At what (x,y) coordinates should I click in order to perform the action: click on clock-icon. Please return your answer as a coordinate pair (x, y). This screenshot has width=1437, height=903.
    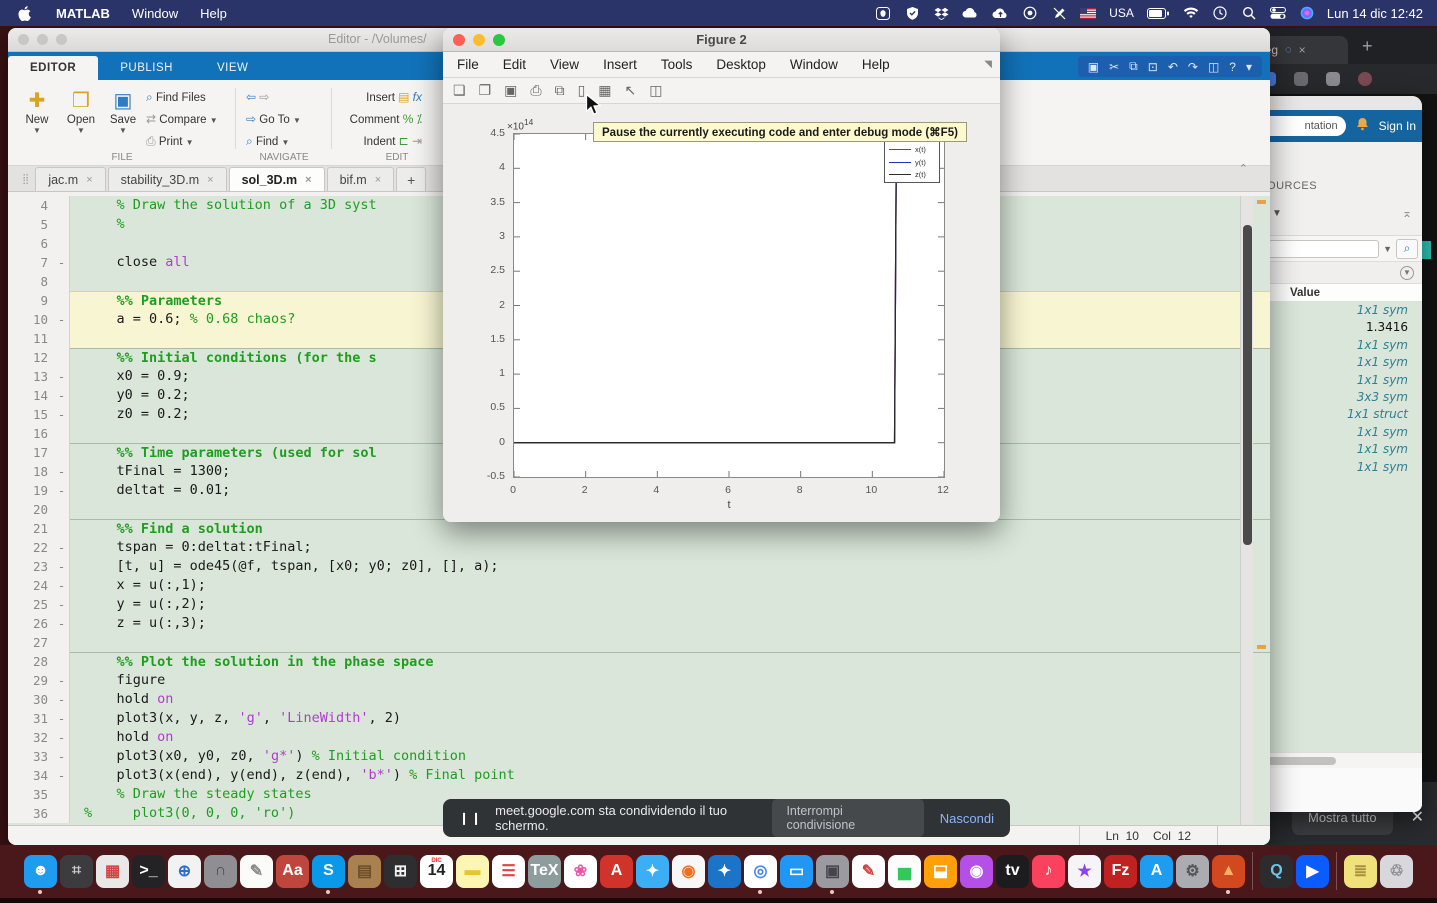
    Looking at the image, I should click on (1220, 13).